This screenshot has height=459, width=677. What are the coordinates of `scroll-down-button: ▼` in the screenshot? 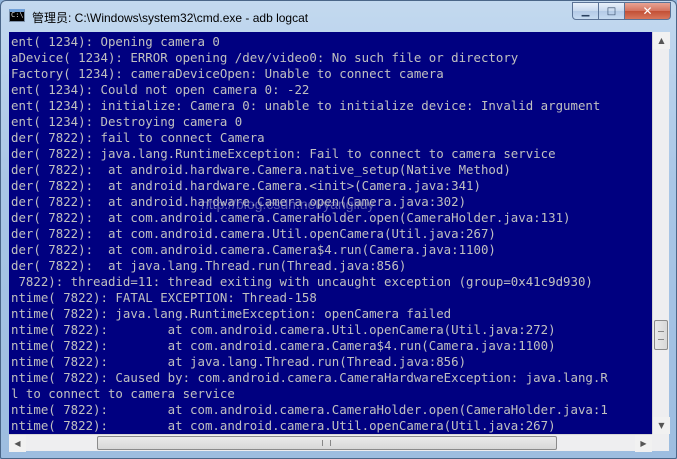 It's located at (661, 425).